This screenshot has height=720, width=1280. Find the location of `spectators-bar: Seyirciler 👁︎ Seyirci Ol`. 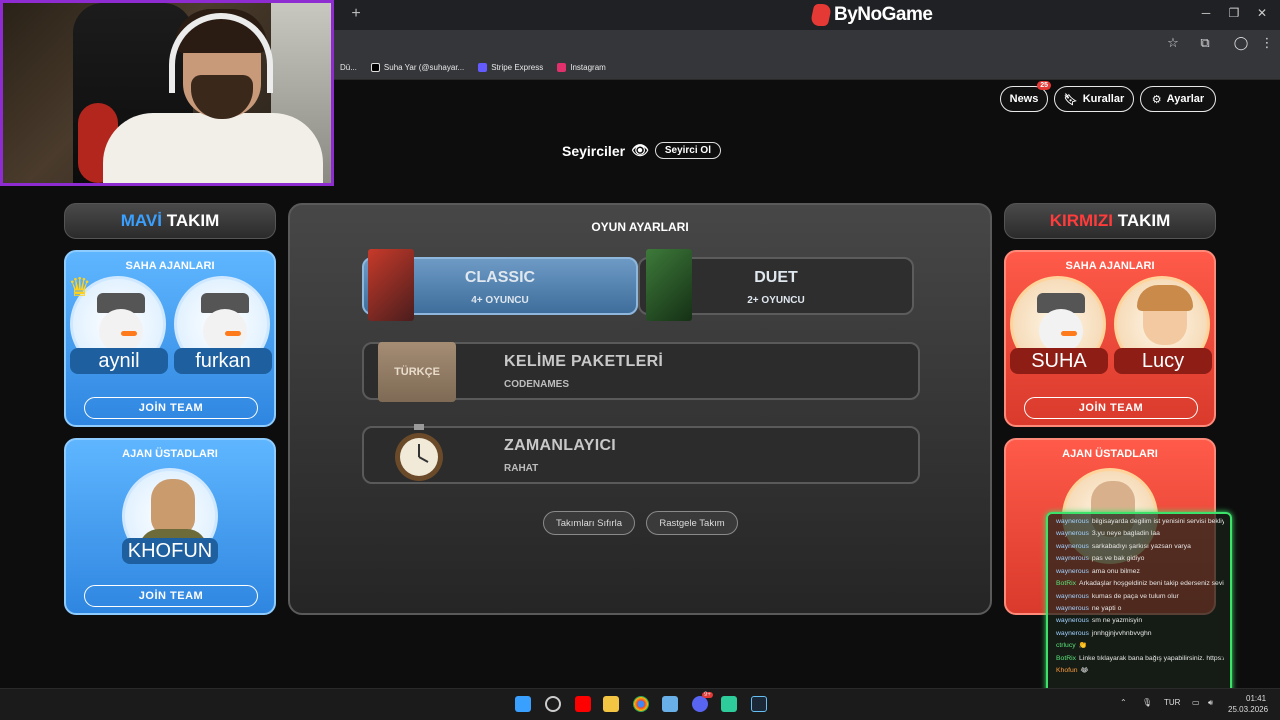

spectators-bar: Seyirciler 👁︎ Seyirci Ol is located at coordinates (641, 150).